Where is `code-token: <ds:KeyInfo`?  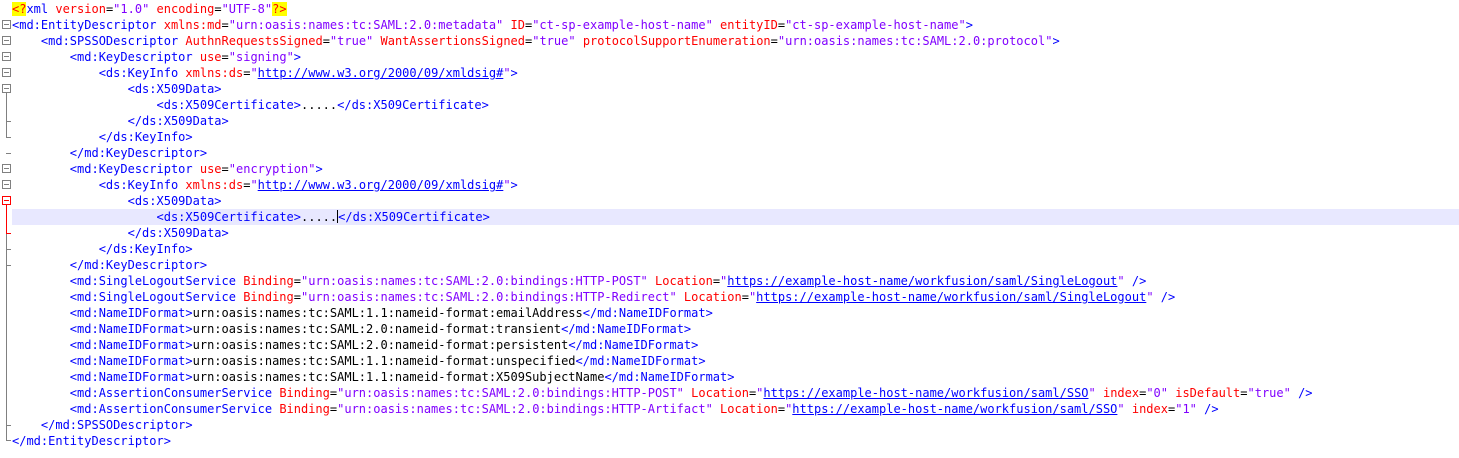
code-token: <ds:KeyInfo is located at coordinates (142, 73).